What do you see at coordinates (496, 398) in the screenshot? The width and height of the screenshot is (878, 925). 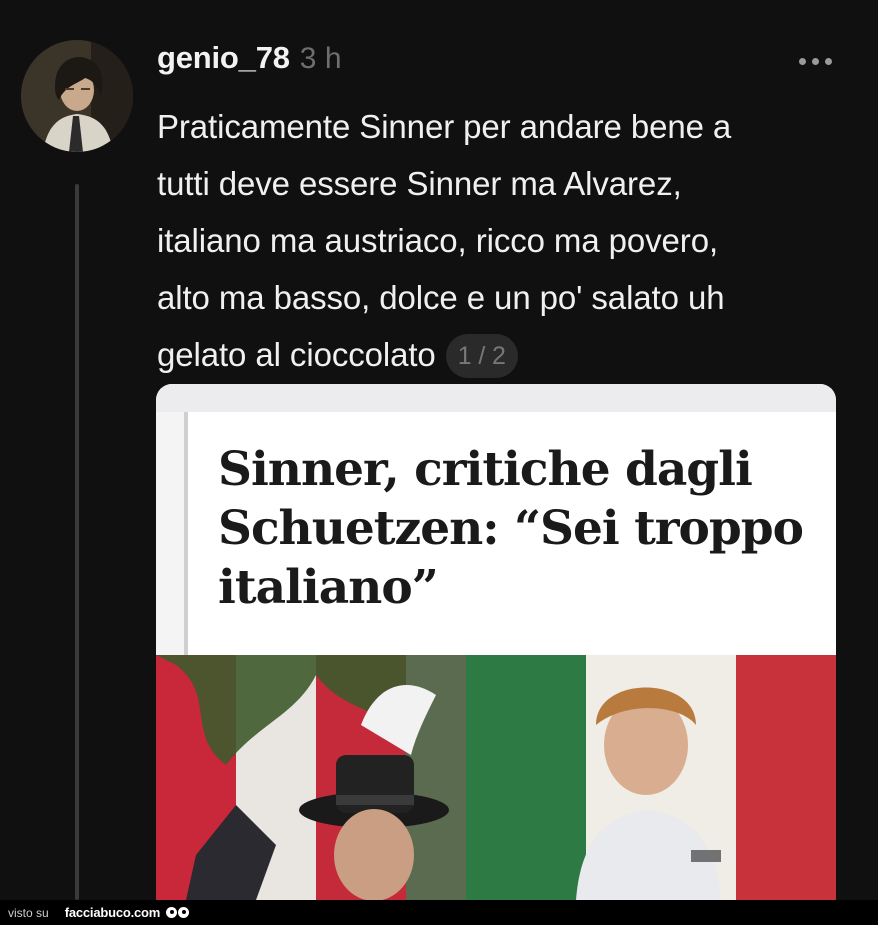 I see `card-top-strip` at bounding box center [496, 398].